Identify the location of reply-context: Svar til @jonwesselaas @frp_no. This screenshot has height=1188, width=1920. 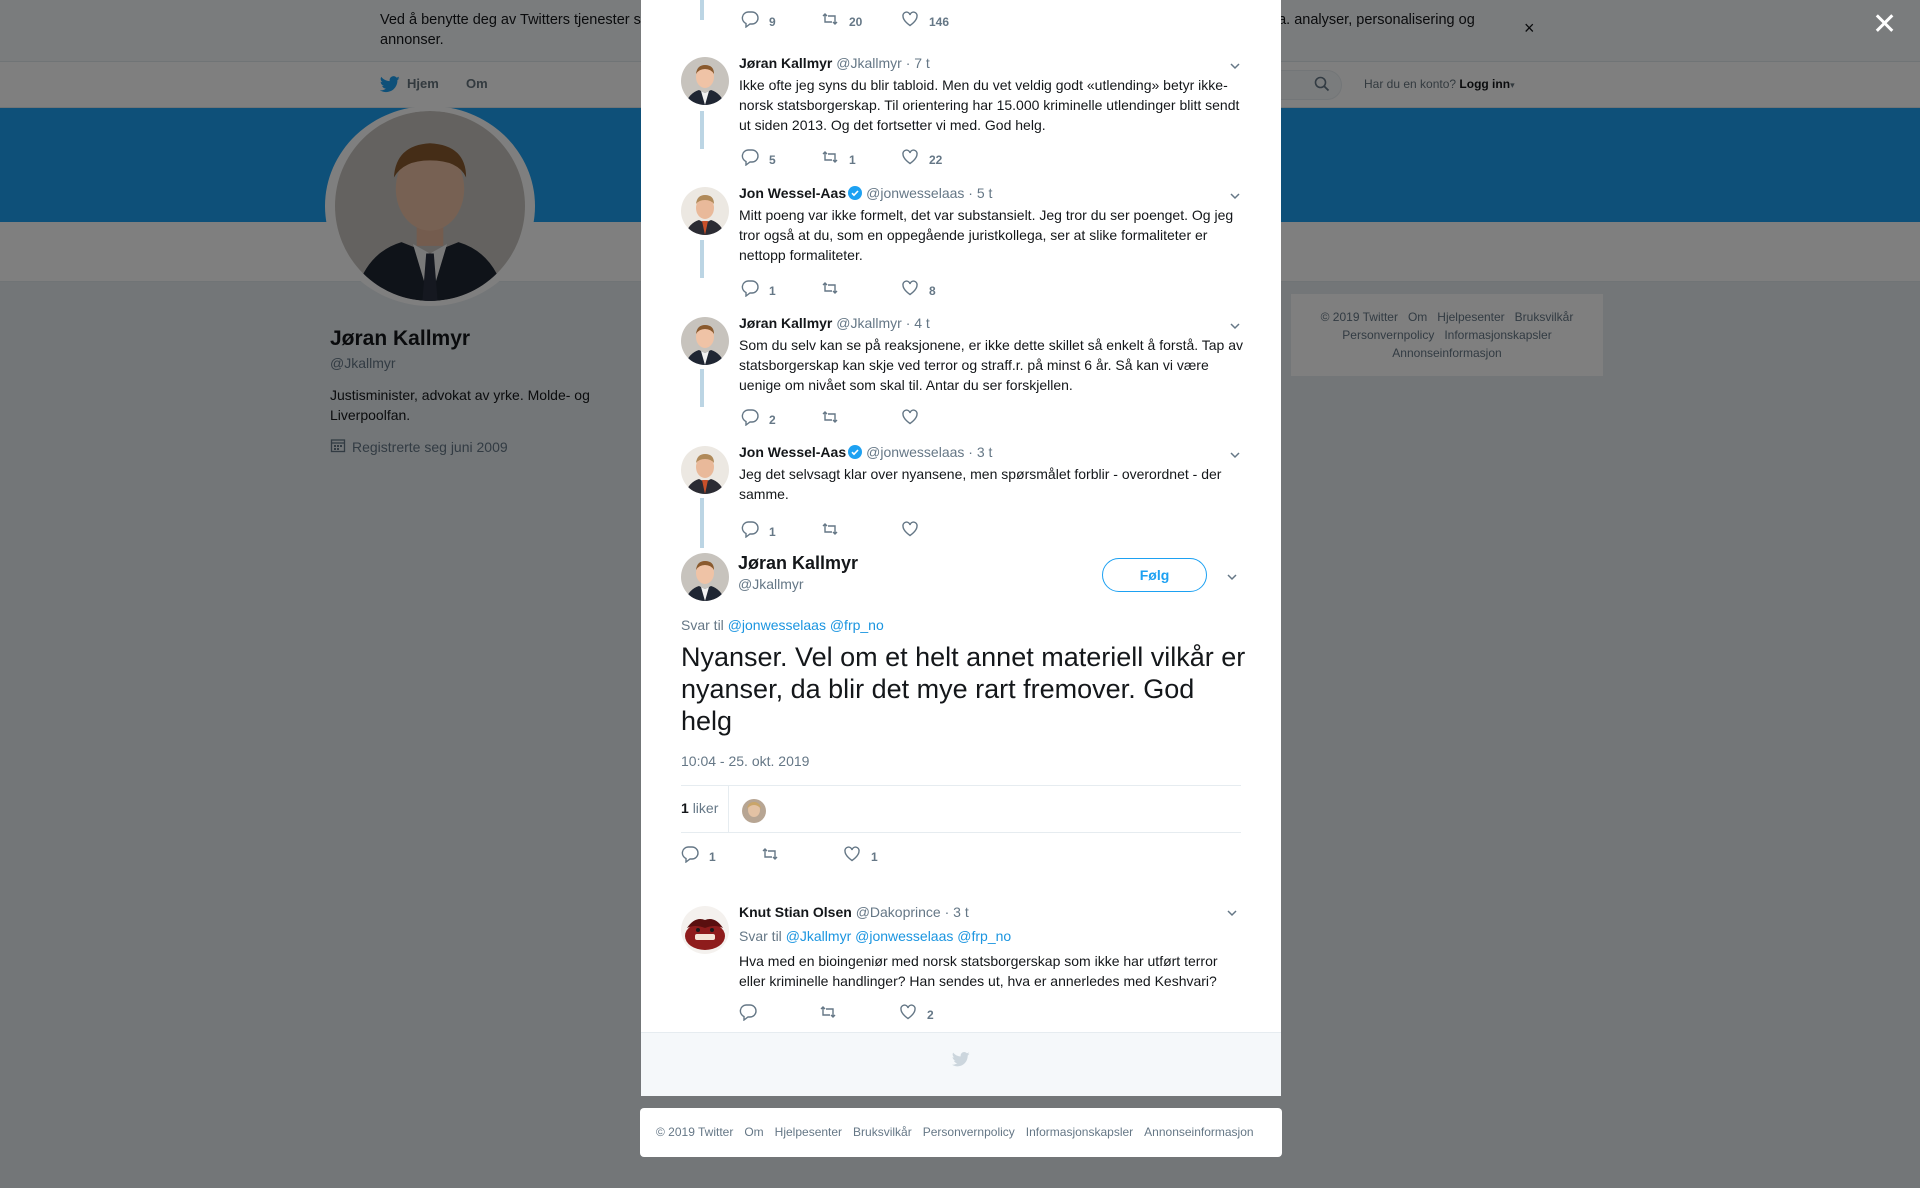
(782, 625).